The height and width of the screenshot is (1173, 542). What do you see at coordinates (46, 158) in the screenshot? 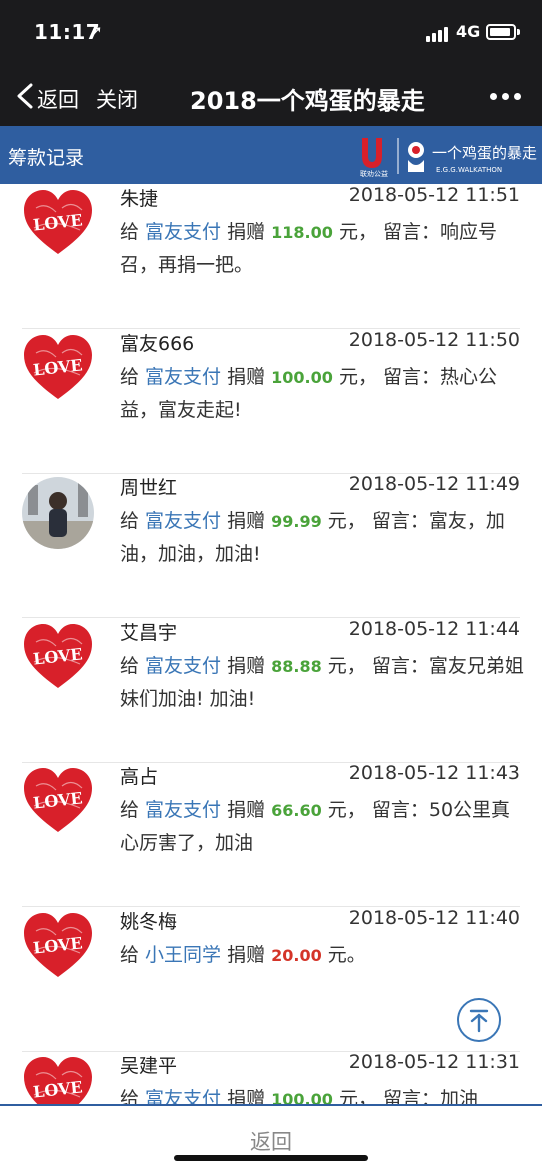
I see `records-title: 筹款记录` at bounding box center [46, 158].